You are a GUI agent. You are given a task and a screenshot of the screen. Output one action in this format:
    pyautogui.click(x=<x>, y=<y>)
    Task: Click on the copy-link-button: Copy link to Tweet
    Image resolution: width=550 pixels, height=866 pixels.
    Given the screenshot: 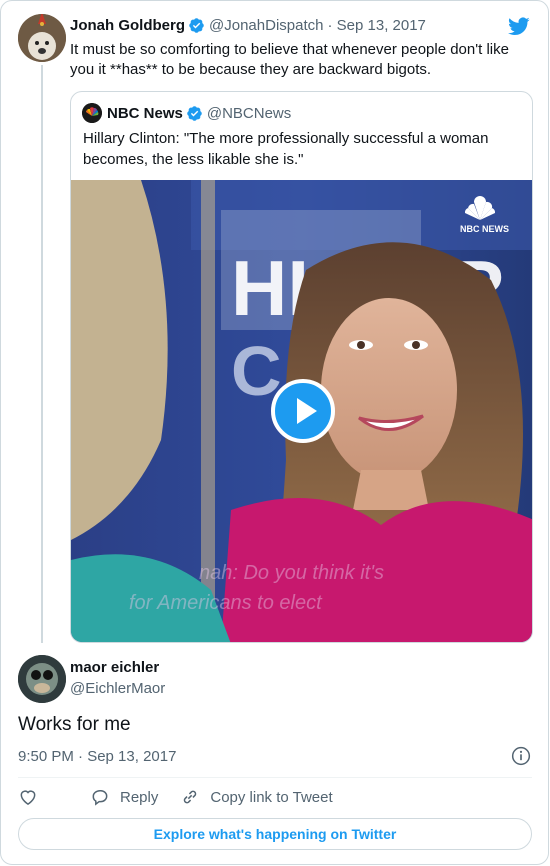 What is the action you would take?
    pyautogui.click(x=256, y=797)
    